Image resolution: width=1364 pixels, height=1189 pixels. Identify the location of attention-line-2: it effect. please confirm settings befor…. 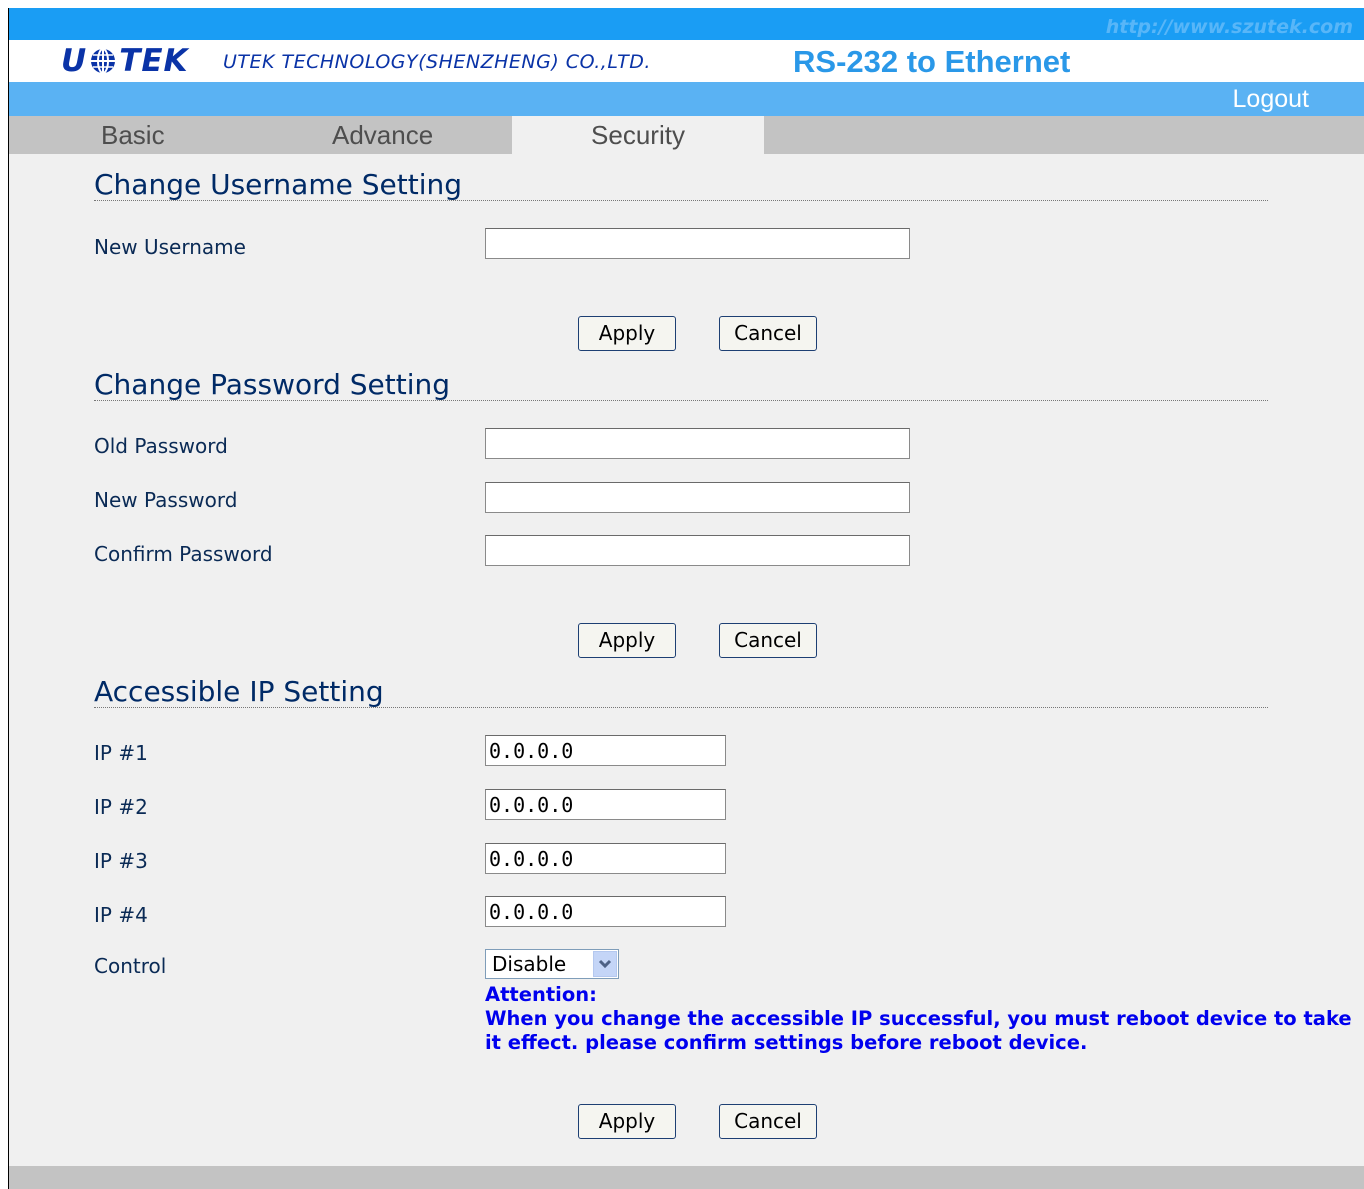
(786, 1042).